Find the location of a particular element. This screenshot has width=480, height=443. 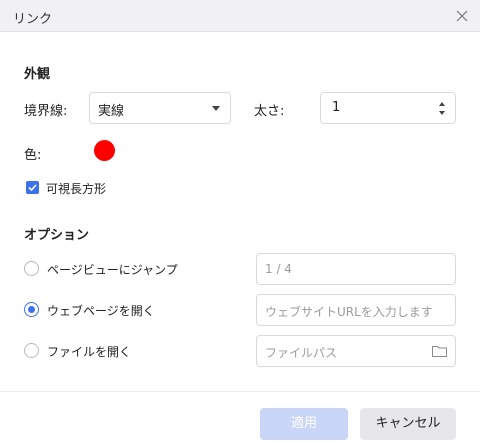

check-icon is located at coordinates (32, 188).